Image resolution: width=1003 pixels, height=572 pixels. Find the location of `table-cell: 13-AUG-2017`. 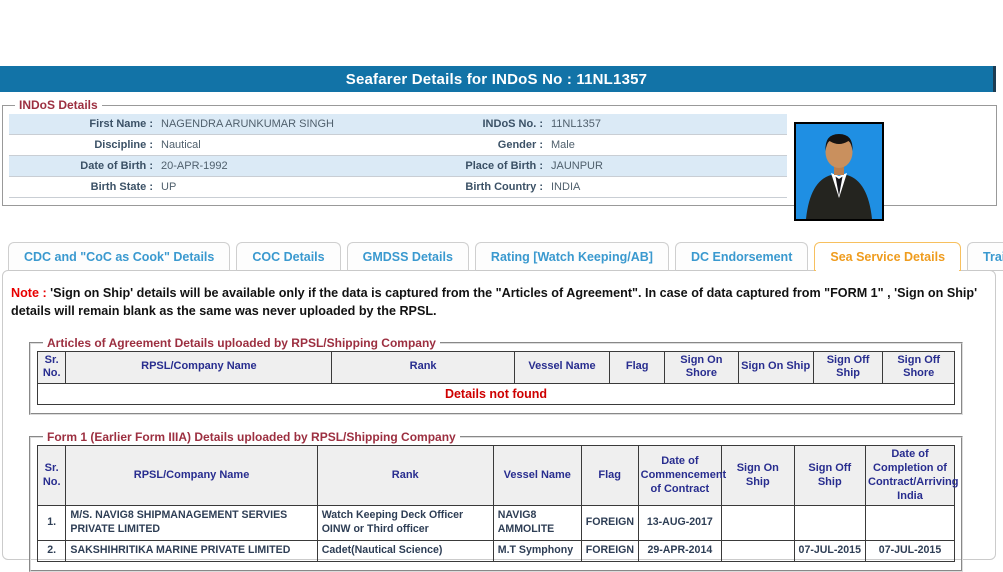

table-cell: 13-AUG-2017 is located at coordinates (680, 523).